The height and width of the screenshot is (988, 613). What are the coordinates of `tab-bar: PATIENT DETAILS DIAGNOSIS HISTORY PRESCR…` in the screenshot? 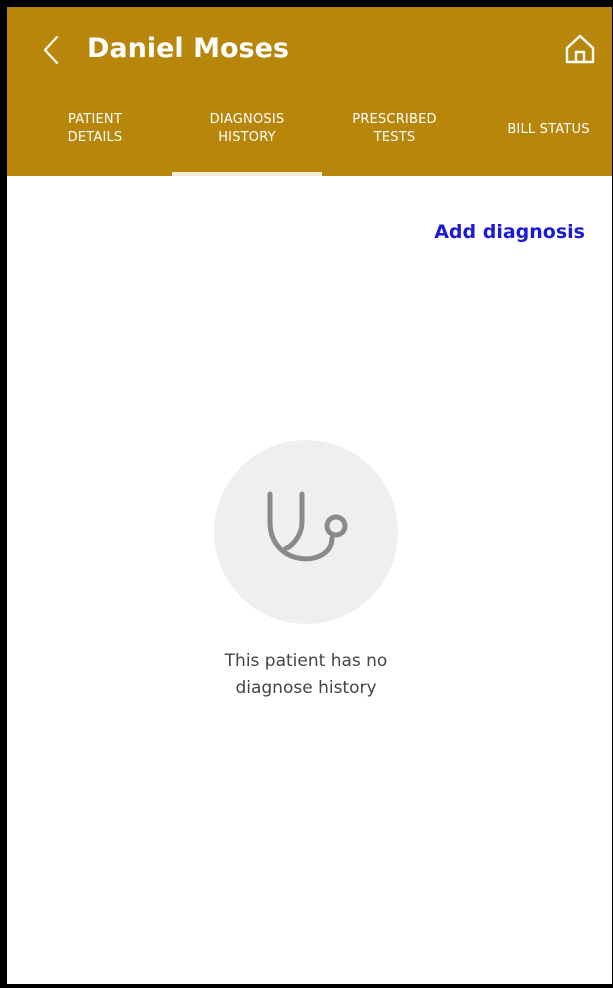 It's located at (309, 138).